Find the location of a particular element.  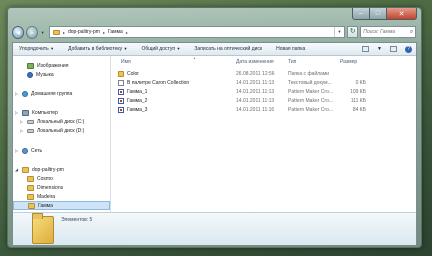

search-input is located at coordinates (386, 32).